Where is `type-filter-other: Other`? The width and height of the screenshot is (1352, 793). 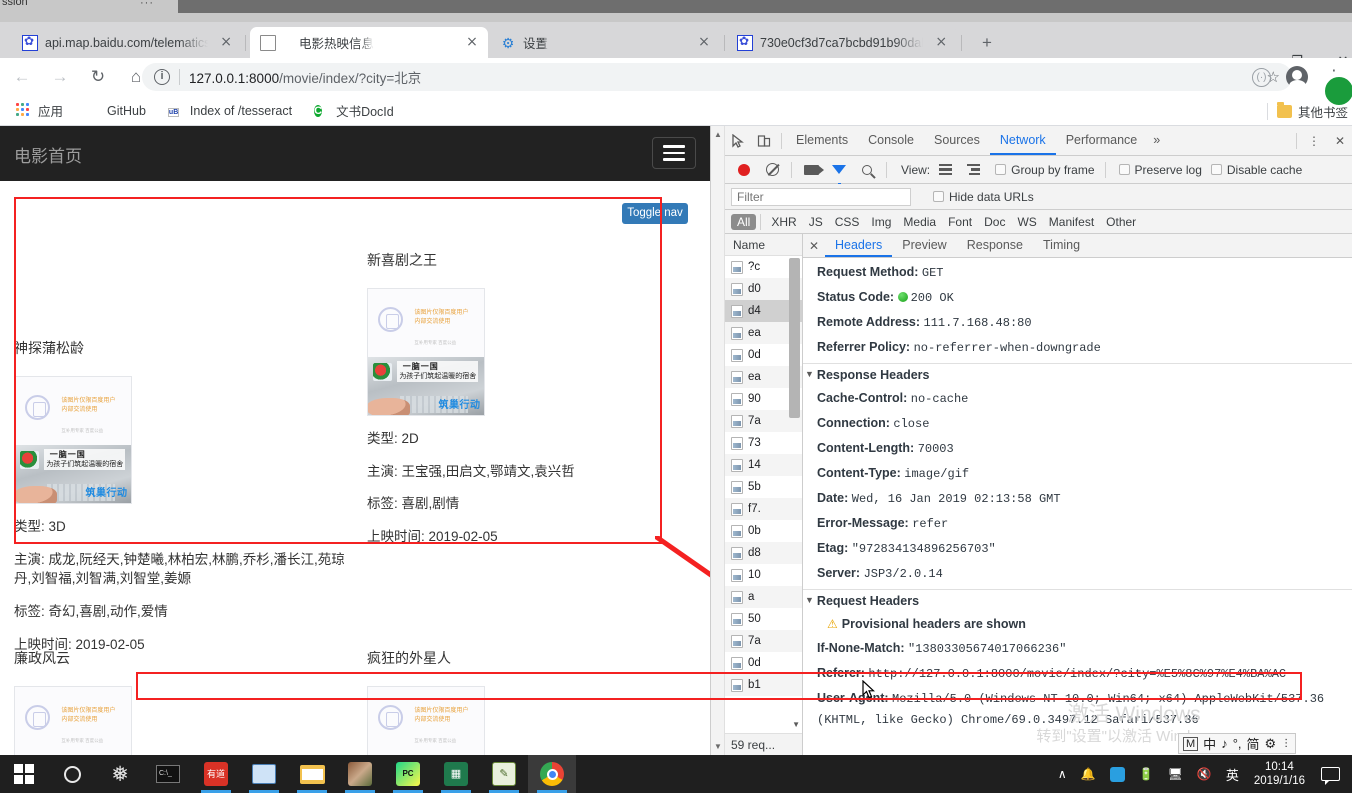
type-filter-other: Other is located at coordinates (1121, 222).